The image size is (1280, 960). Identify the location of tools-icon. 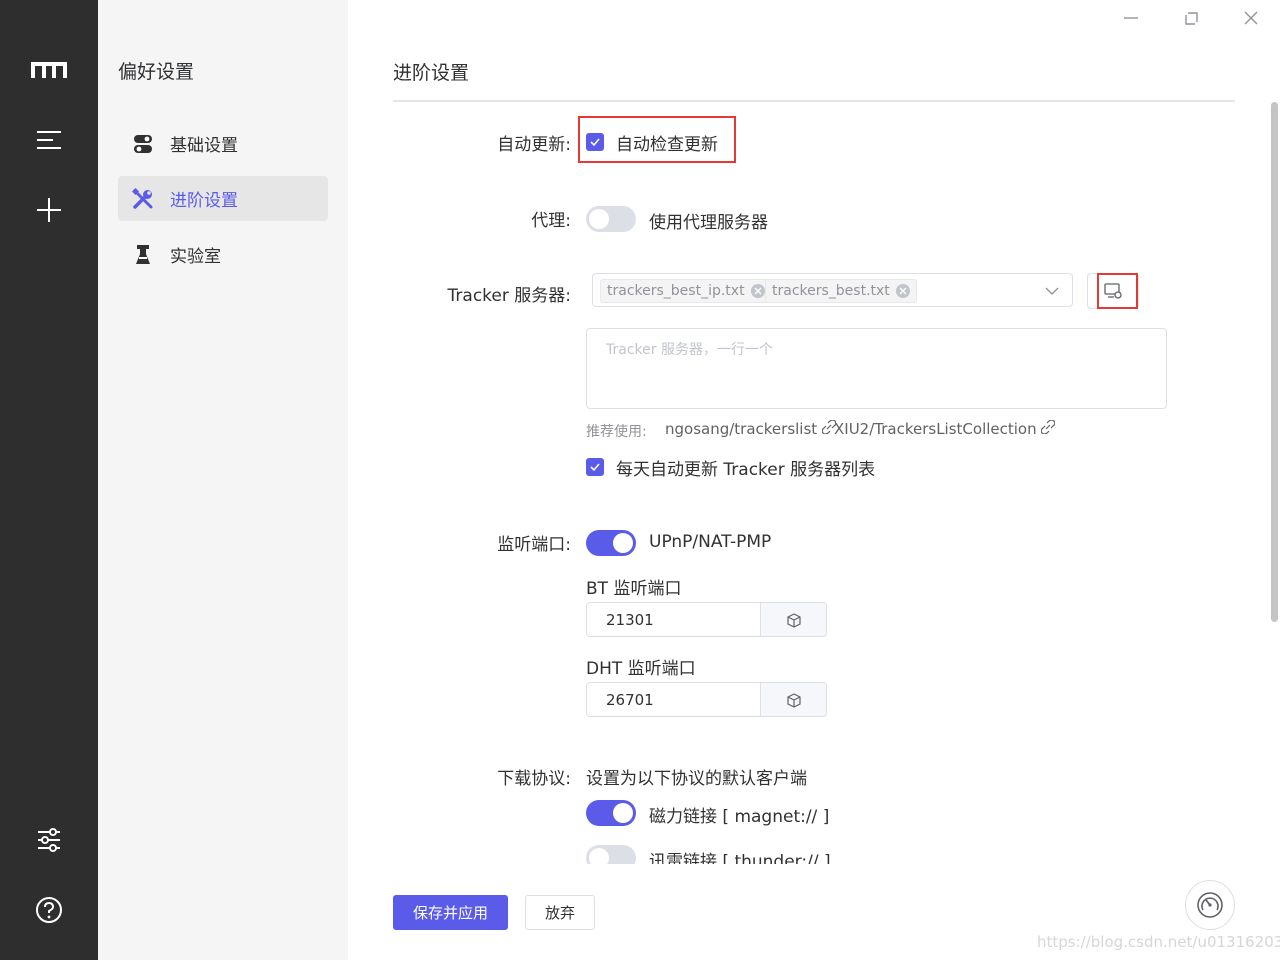
(143, 198).